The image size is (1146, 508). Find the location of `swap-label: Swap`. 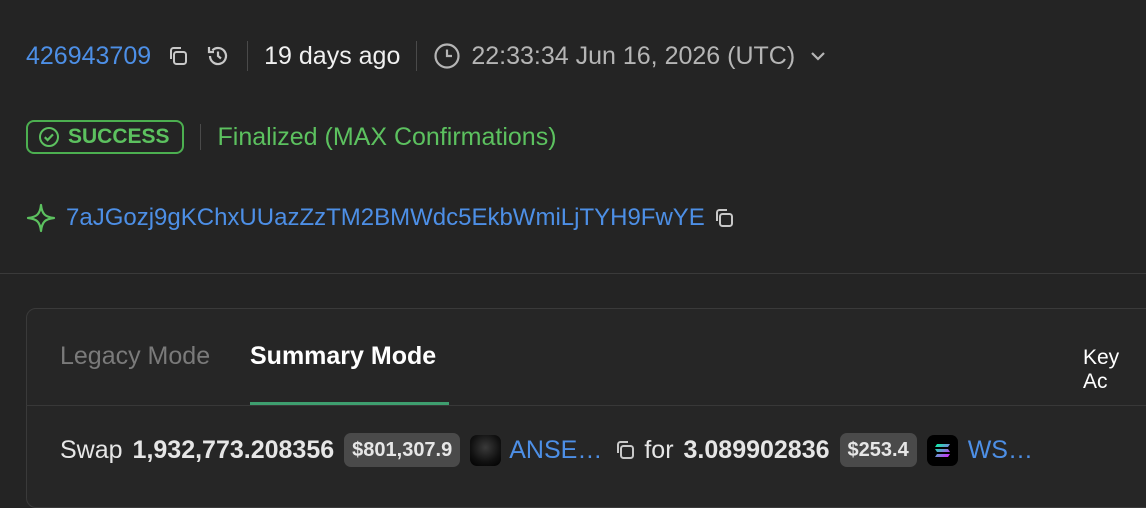

swap-label: Swap is located at coordinates (91, 449).